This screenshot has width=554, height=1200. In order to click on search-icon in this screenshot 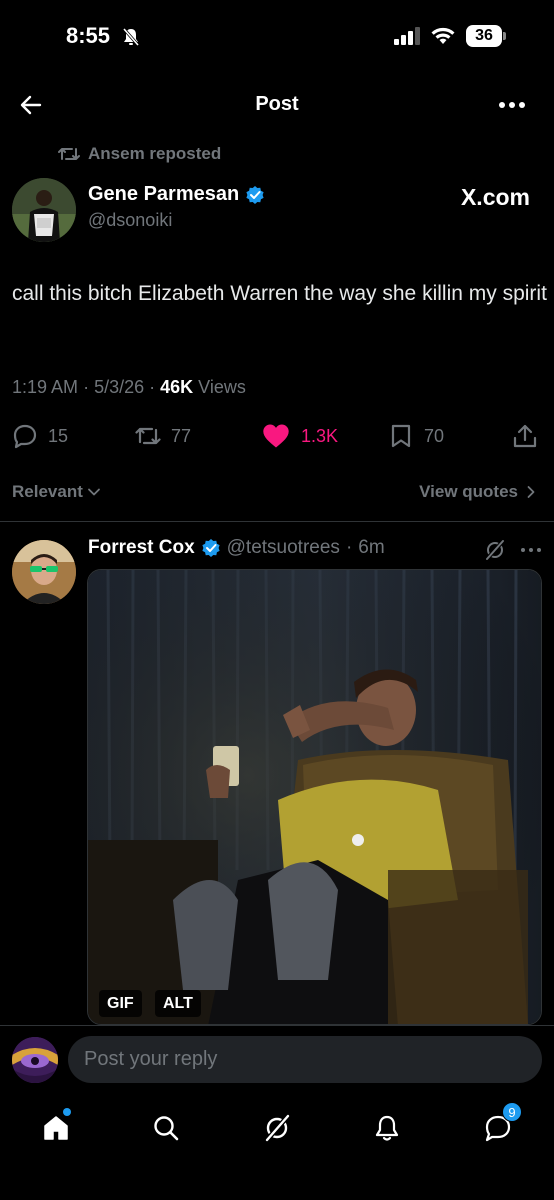, I will do `click(166, 1128)`.